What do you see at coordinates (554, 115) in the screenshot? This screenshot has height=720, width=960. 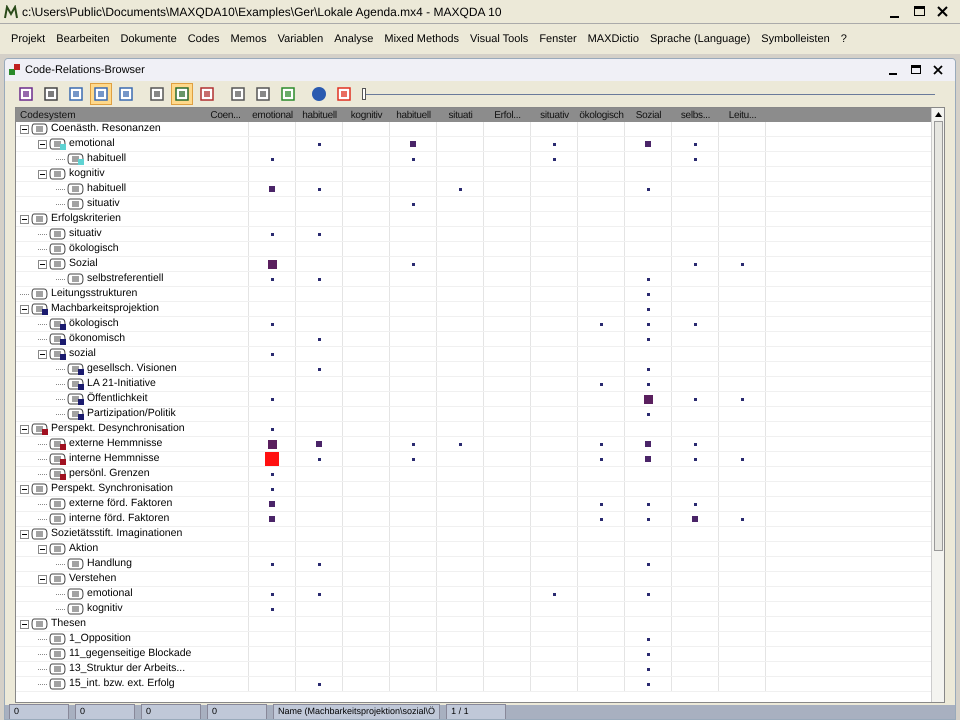 I see `column-header: situativ` at bounding box center [554, 115].